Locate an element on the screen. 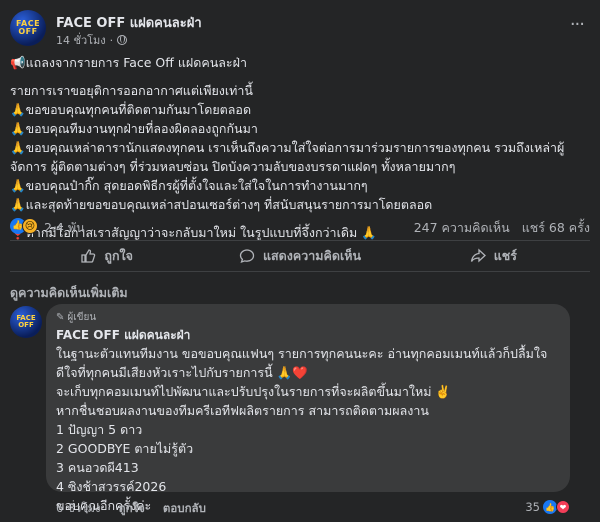 This screenshot has width=600, height=522. post-meta: 14 ชั่วโมง · is located at coordinates (92, 40).